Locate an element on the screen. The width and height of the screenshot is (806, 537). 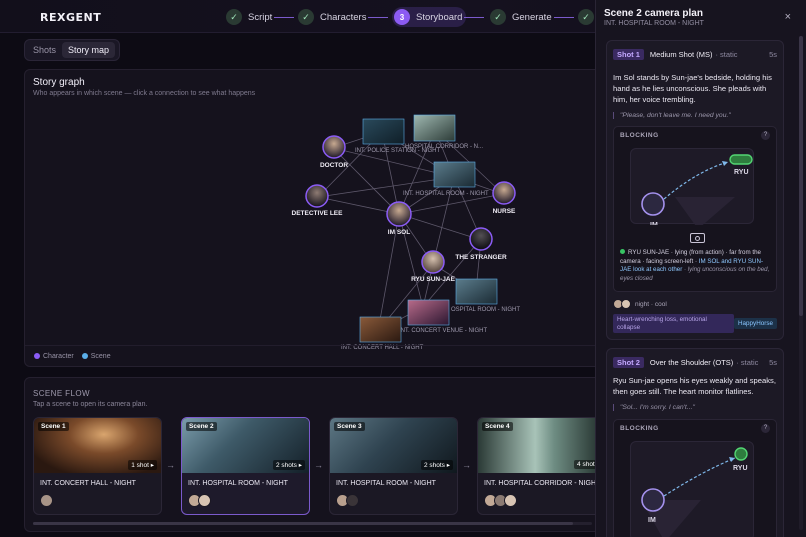
app-logo: REXGENT is located at coordinates (70, 17).